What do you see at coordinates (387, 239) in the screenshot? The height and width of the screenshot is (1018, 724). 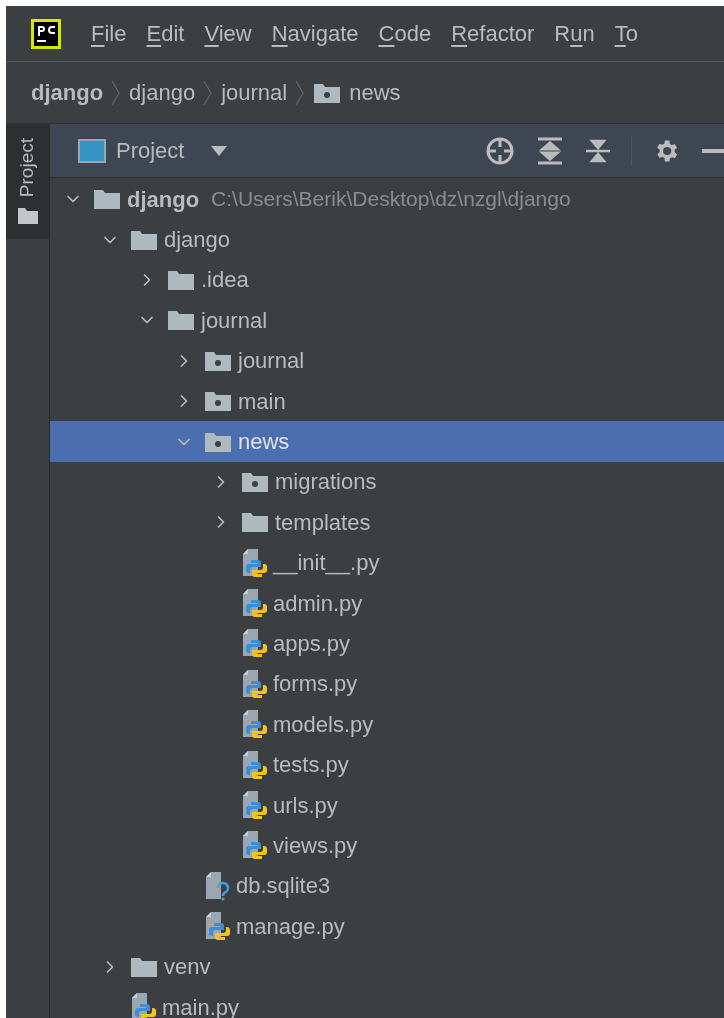 I see `tree-item: django` at bounding box center [387, 239].